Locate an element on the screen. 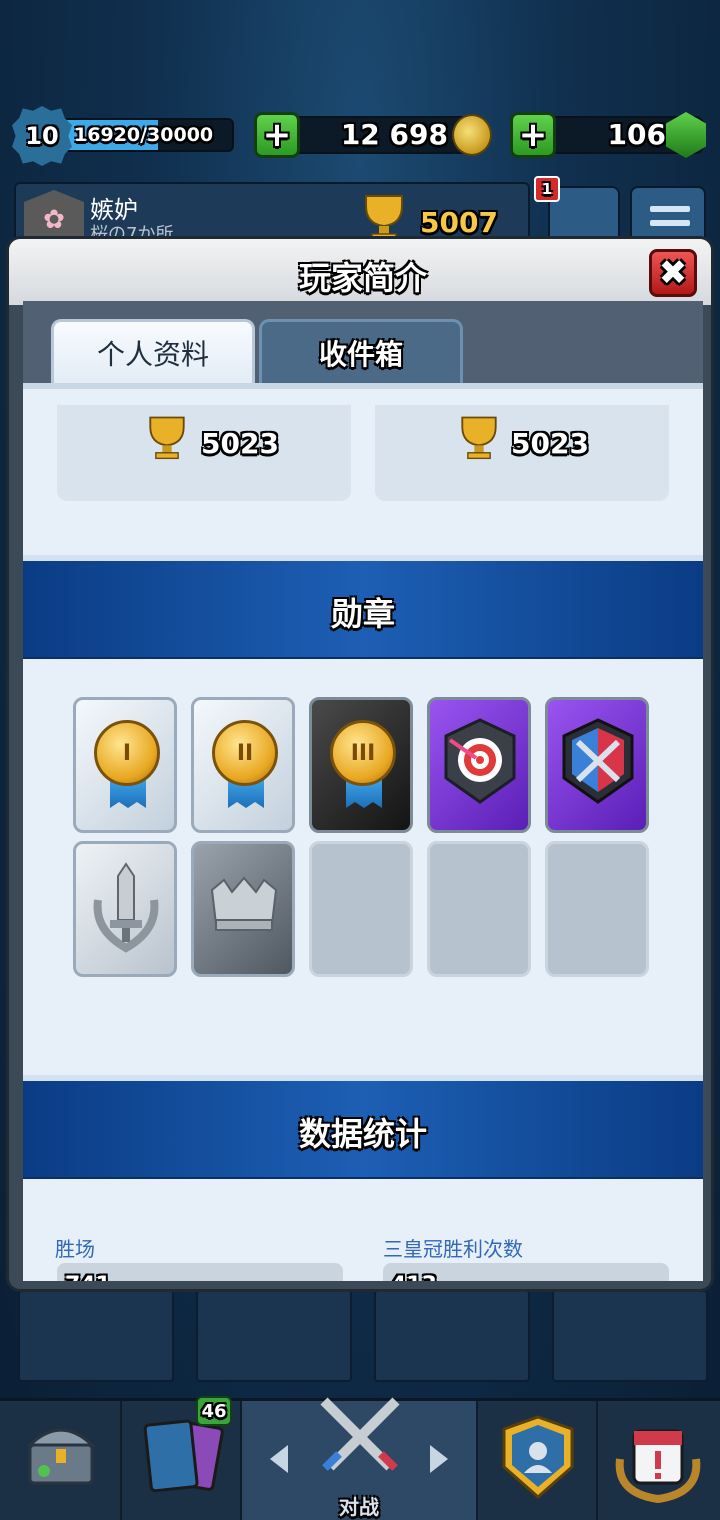 This screenshot has height=1520, width=720. treasure-chest-icon is located at coordinates (61, 1456).